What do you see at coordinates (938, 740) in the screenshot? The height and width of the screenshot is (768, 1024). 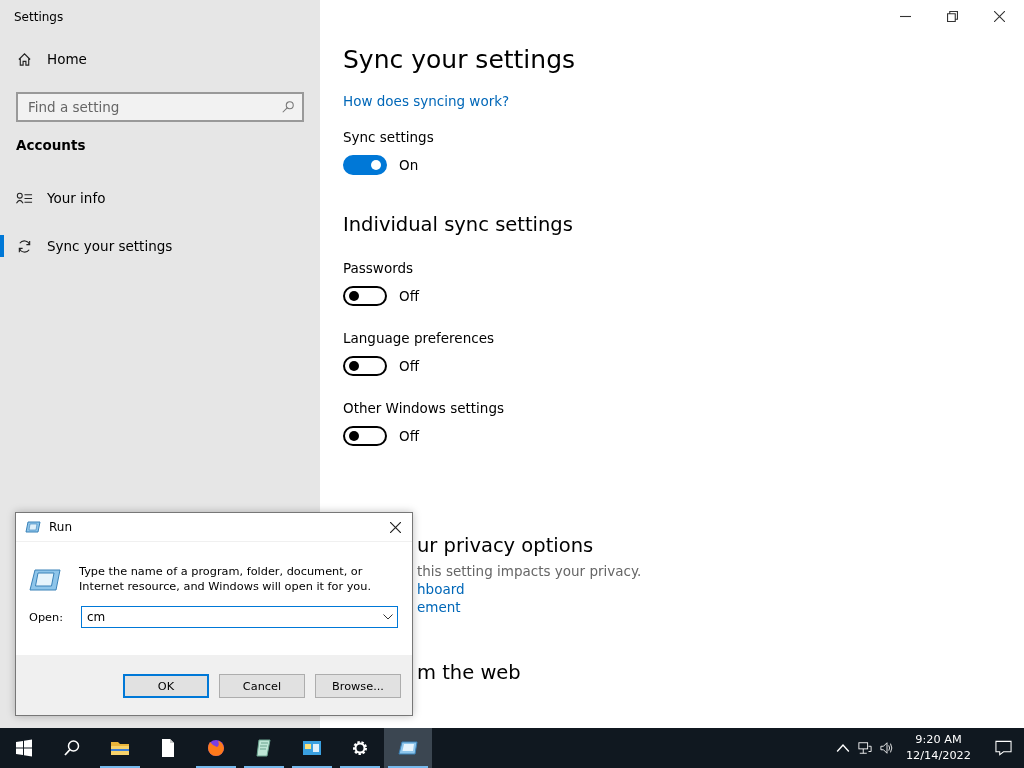 I see `clock-time: 9:20 AM` at bounding box center [938, 740].